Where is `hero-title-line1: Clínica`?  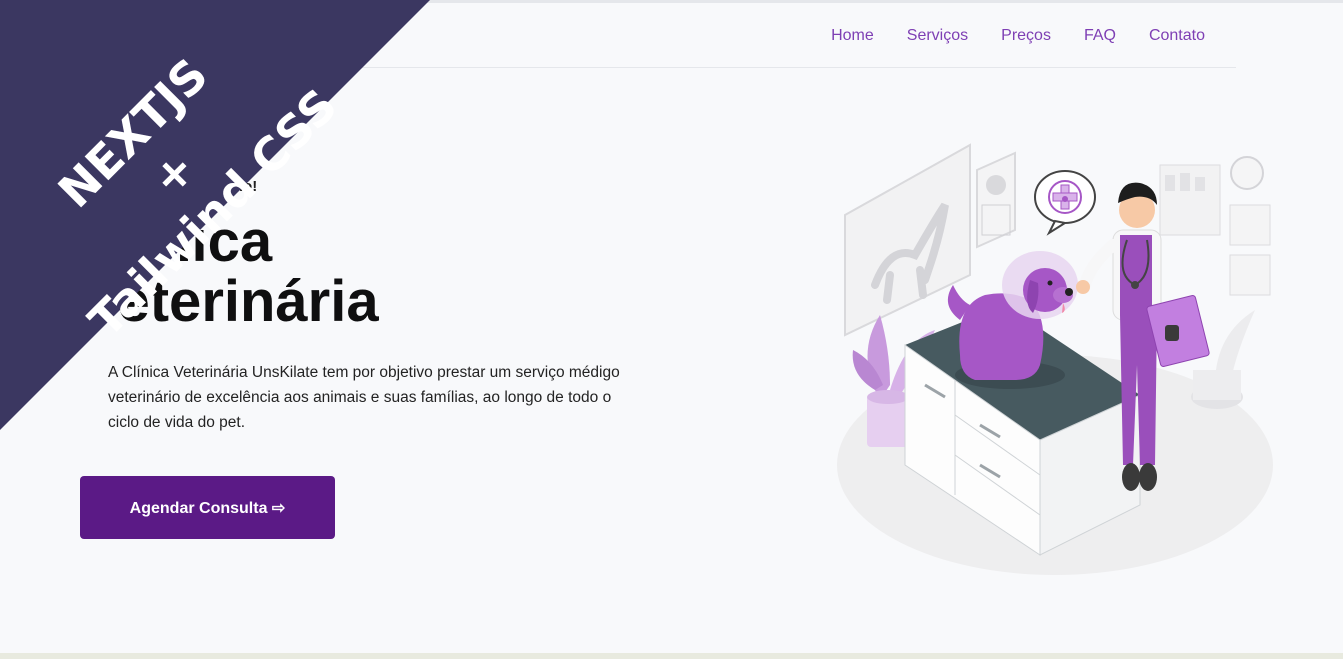 hero-title-line1: Clínica is located at coordinates (177, 241).